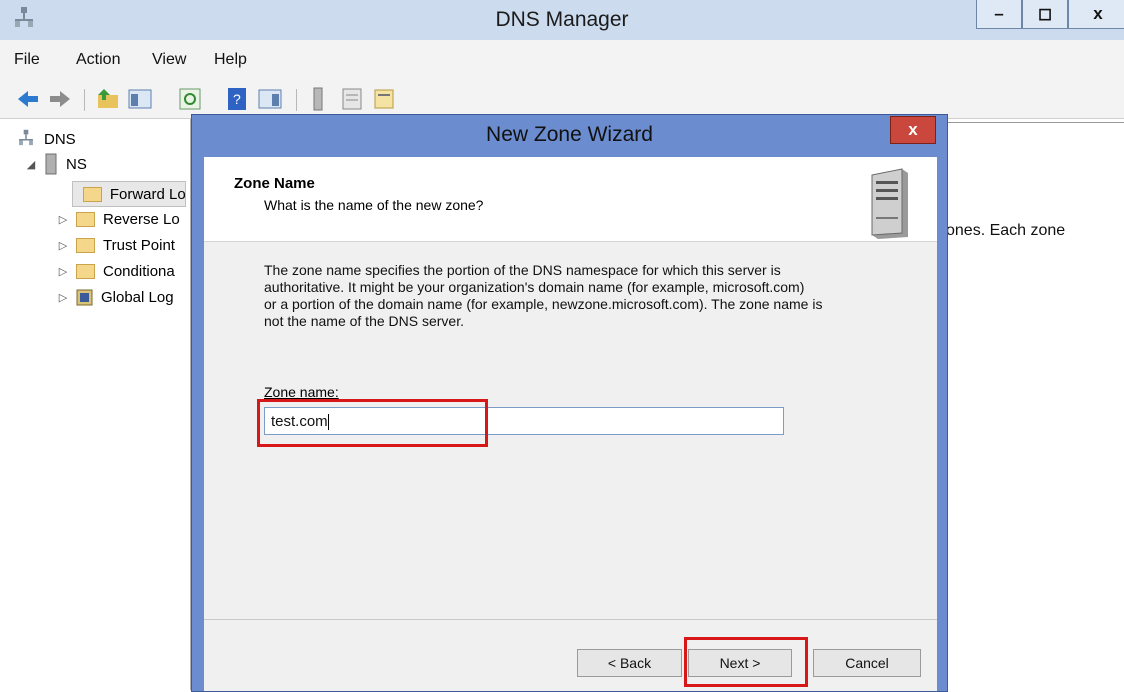  I want to click on menu-bar: File Action View Help, so click(562, 60).